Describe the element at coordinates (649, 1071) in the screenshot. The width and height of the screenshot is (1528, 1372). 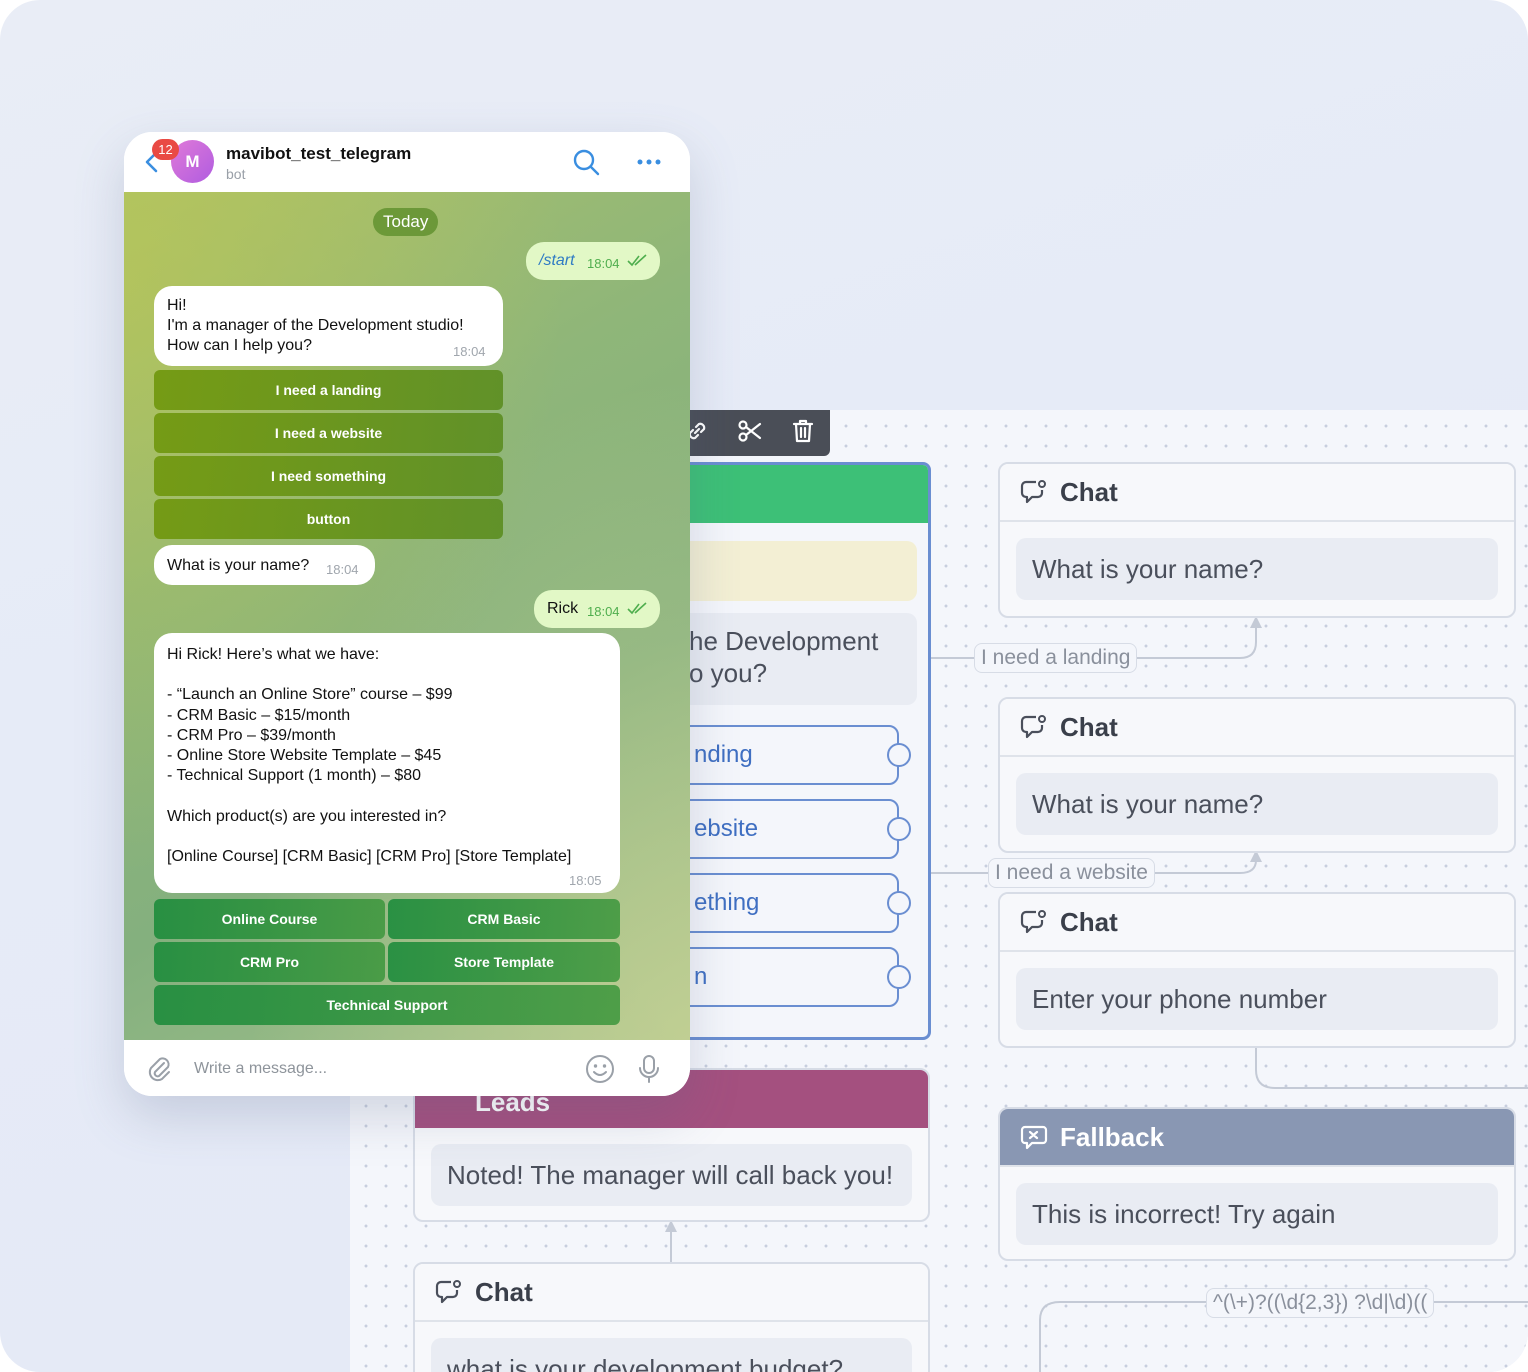
I see `microphone-icon` at that location.